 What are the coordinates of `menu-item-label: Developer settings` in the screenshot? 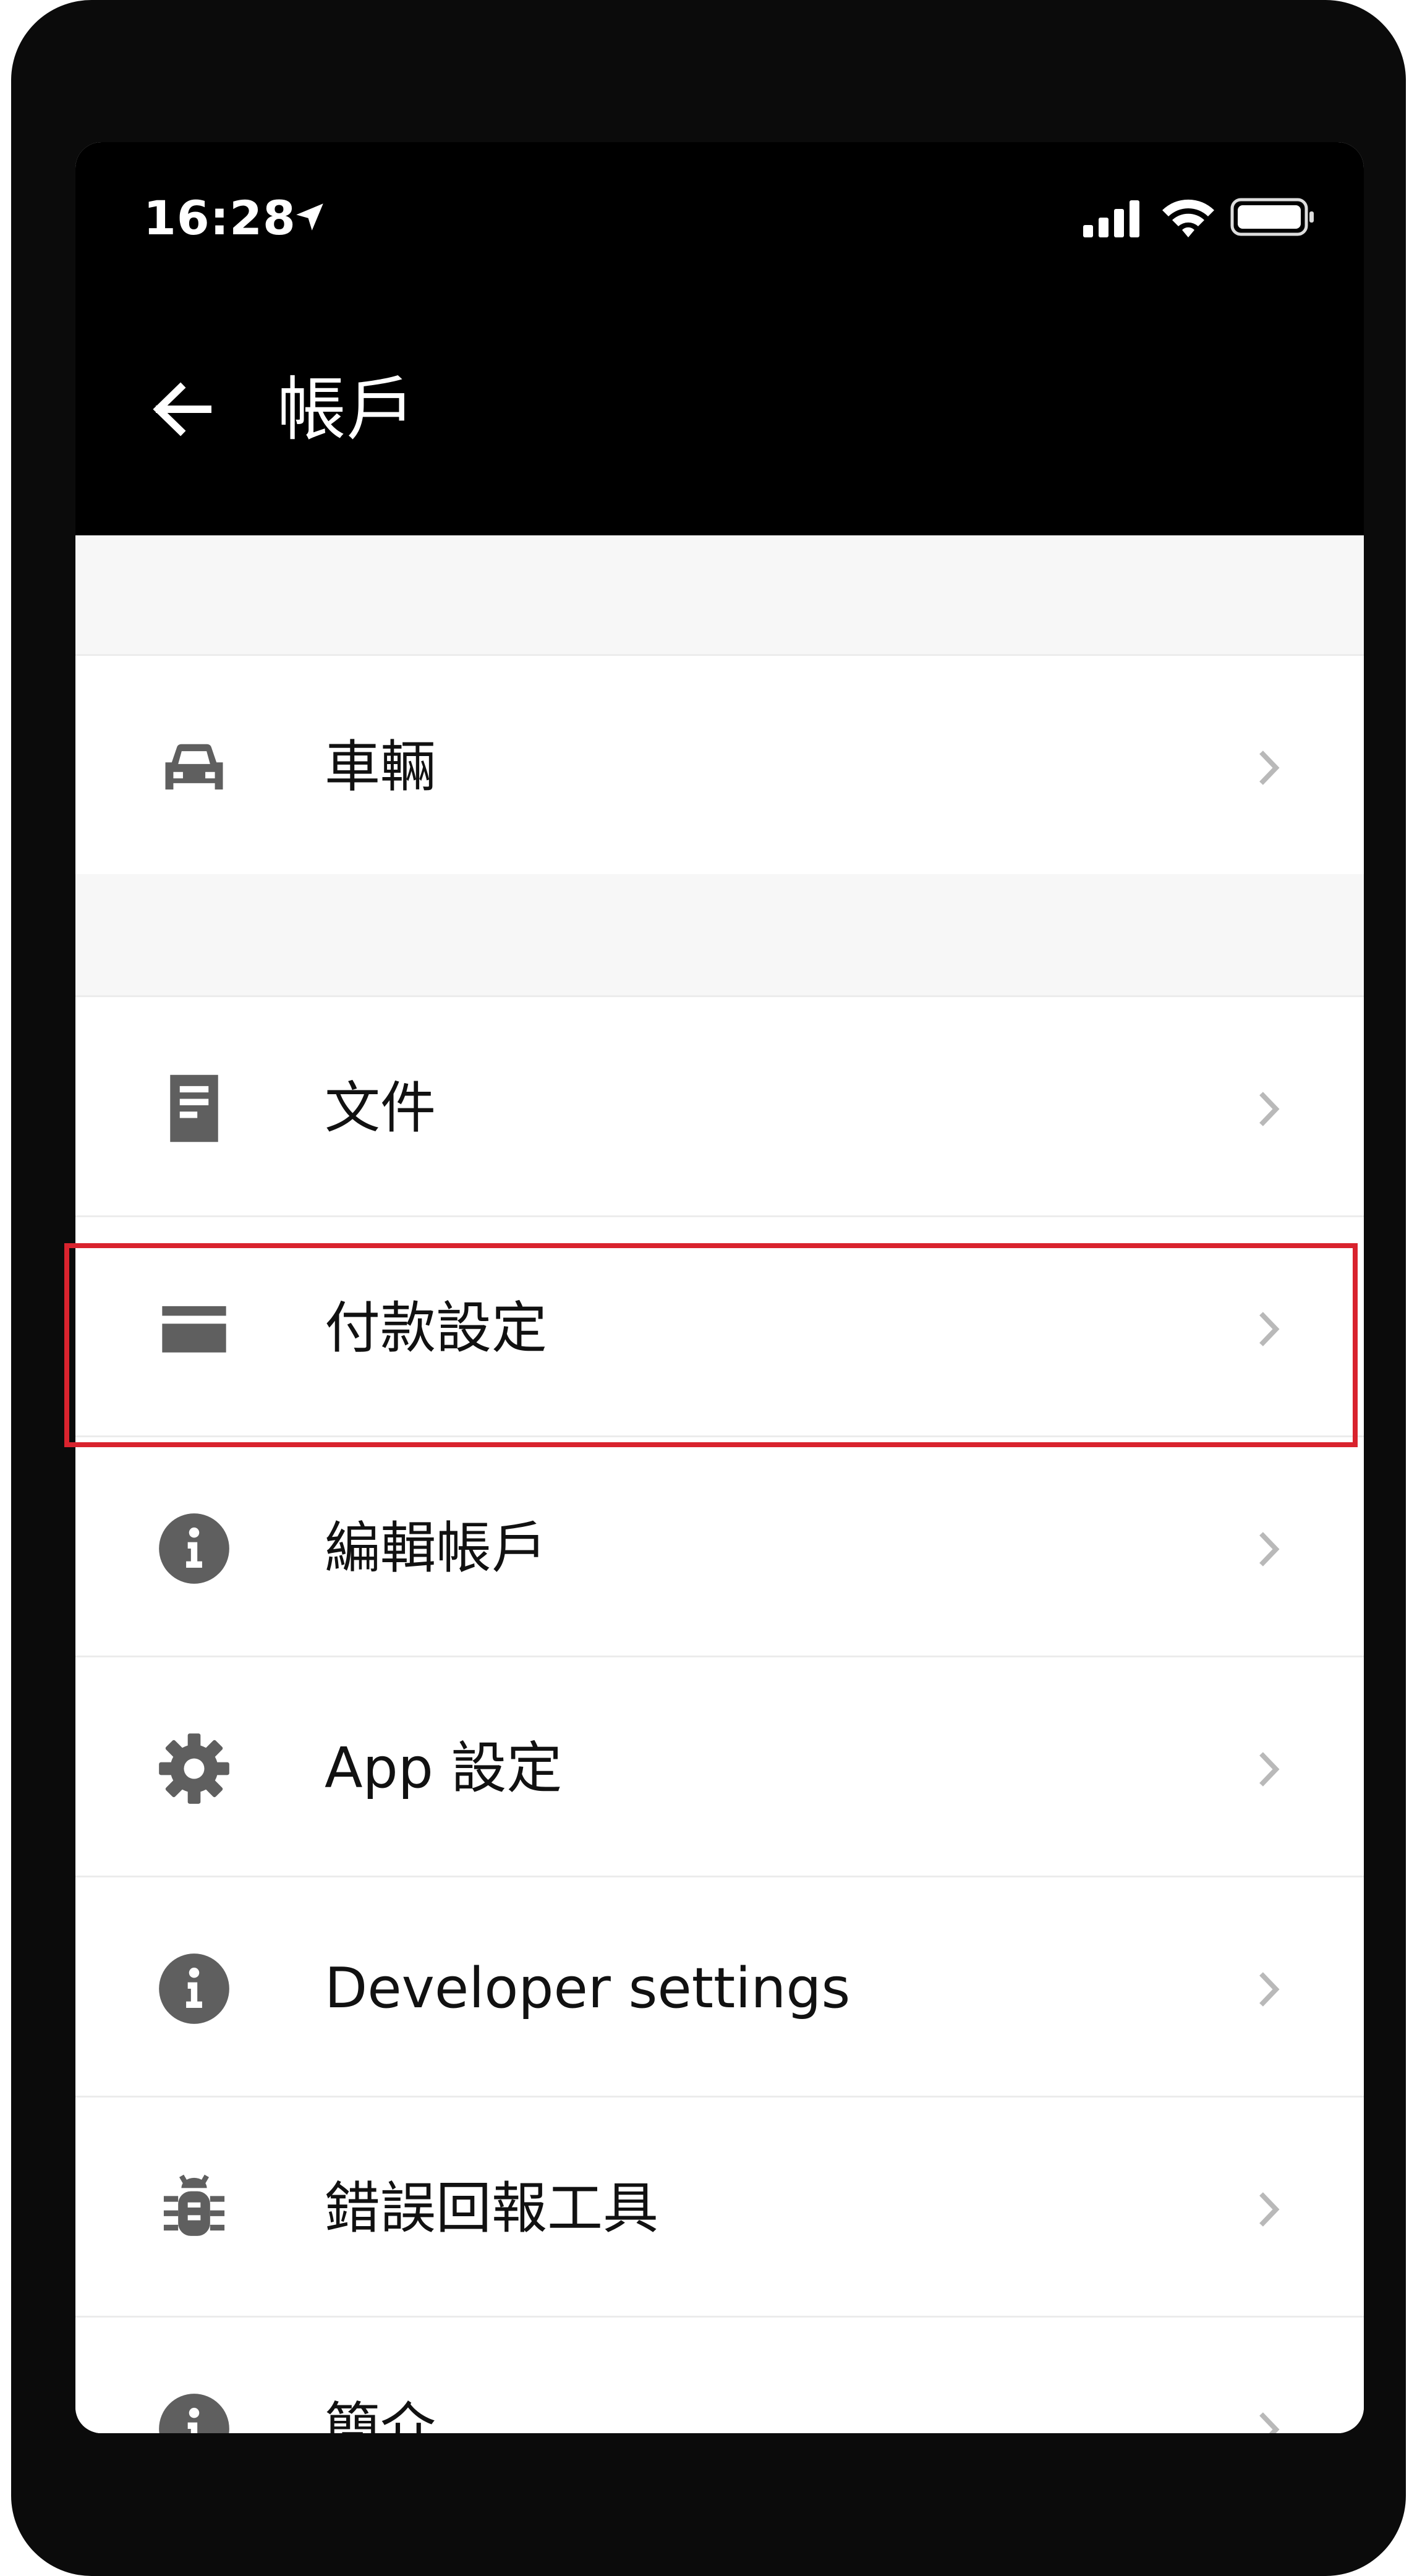 It's located at (588, 1988).